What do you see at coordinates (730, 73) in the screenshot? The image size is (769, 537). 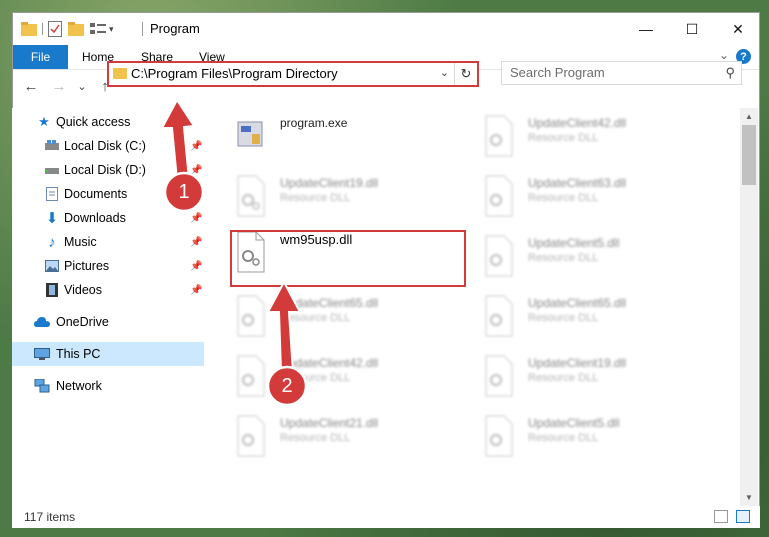 I see `search-icon: ⚲` at bounding box center [730, 73].